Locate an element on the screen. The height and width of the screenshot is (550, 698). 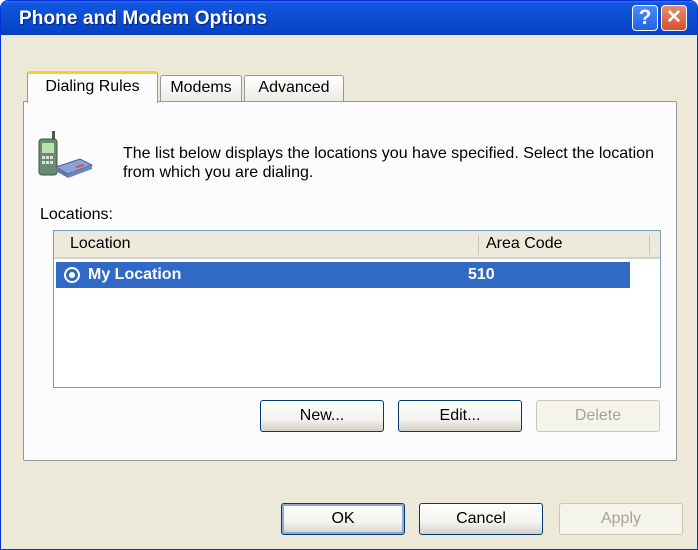
title-bar: Phone and Modem Options ? ✕ is located at coordinates (349, 18).